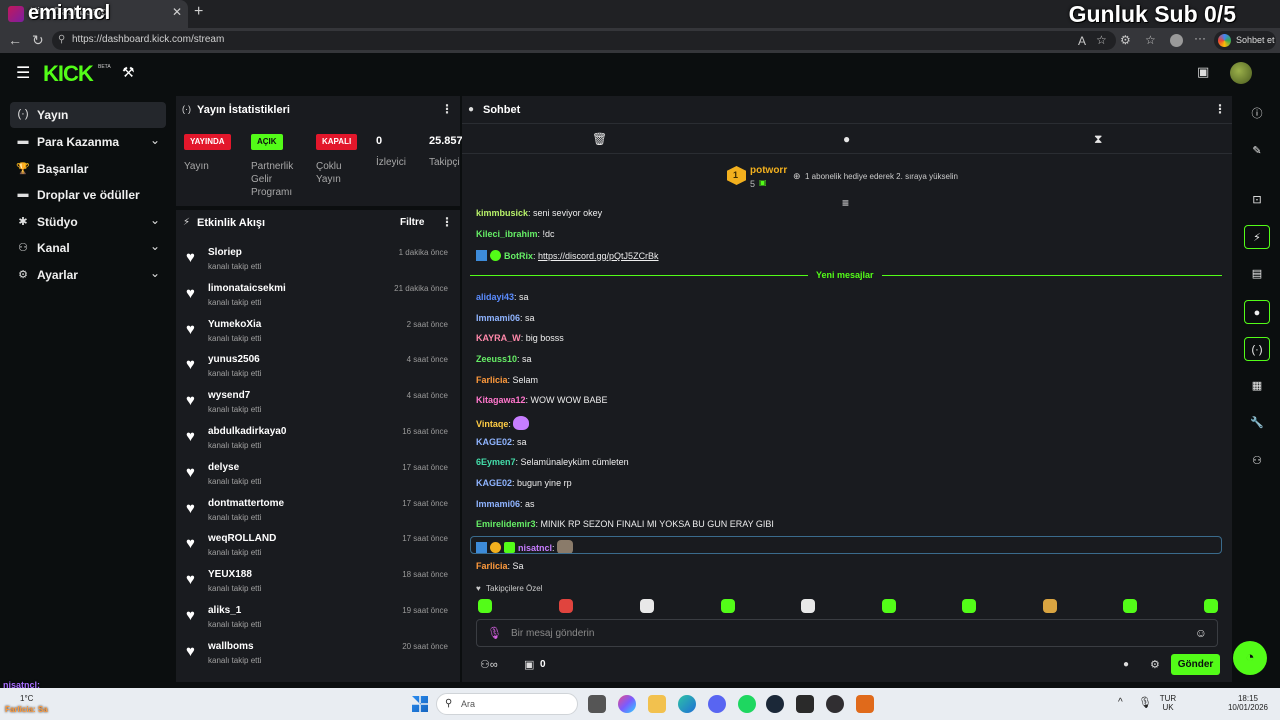  What do you see at coordinates (717, 704) in the screenshot?
I see `discord-icon` at bounding box center [717, 704].